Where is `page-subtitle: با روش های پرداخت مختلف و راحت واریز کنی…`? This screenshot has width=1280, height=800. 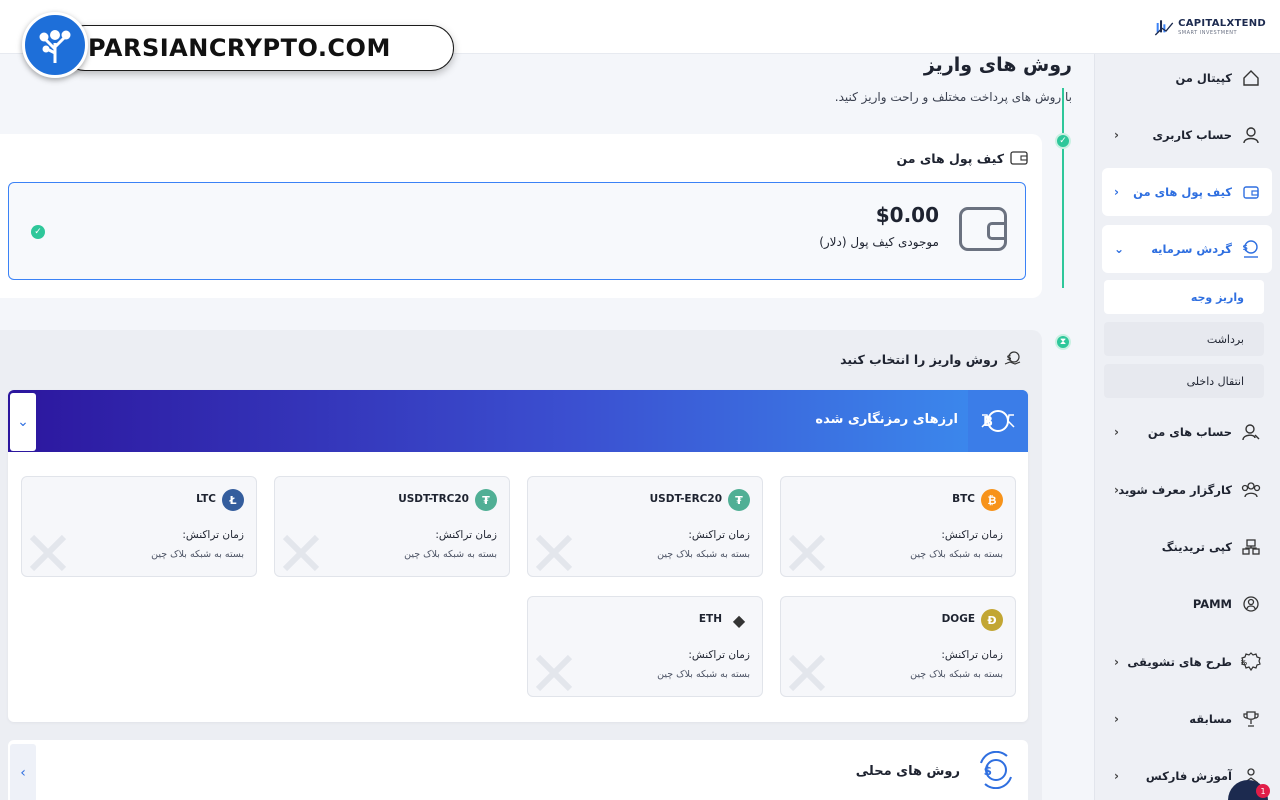
page-subtitle: با روش های پرداخت مختلف و راحت واریز کنی… is located at coordinates (953, 97).